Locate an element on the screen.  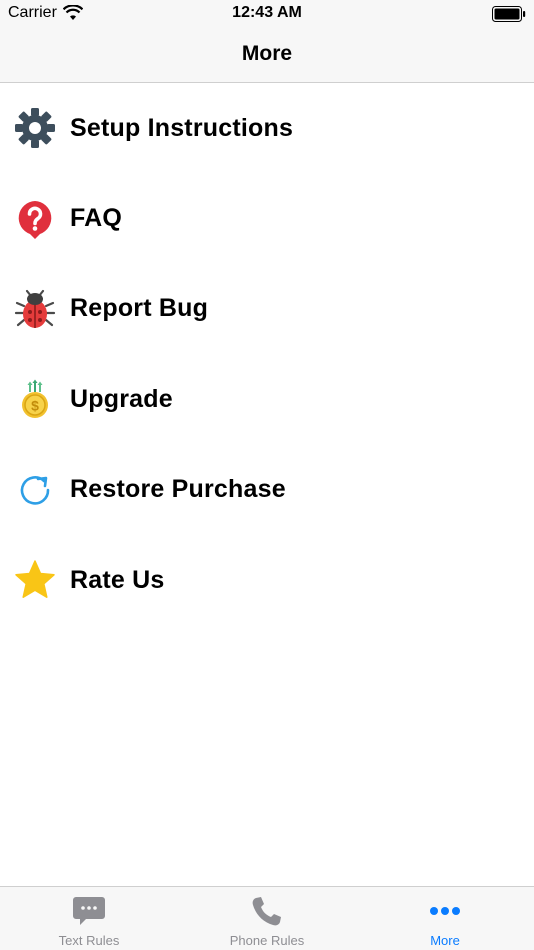
menu-item-restore-purchase: Restore Purchase is located at coordinates (267, 490).